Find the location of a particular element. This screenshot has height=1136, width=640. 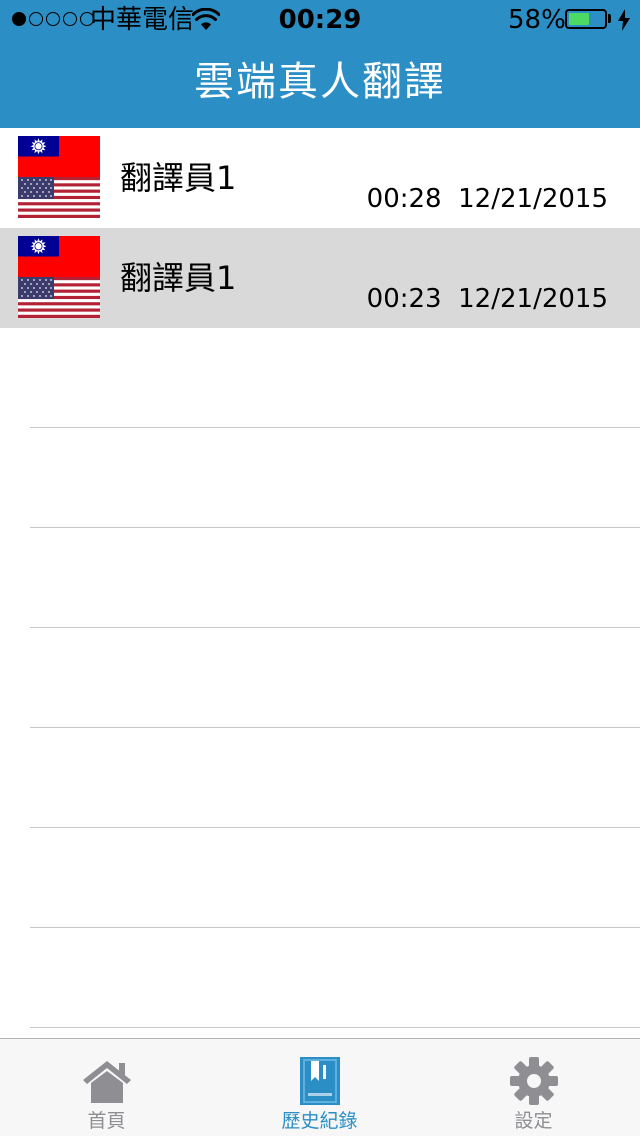

call-time: 00:23 is located at coordinates (404, 299).